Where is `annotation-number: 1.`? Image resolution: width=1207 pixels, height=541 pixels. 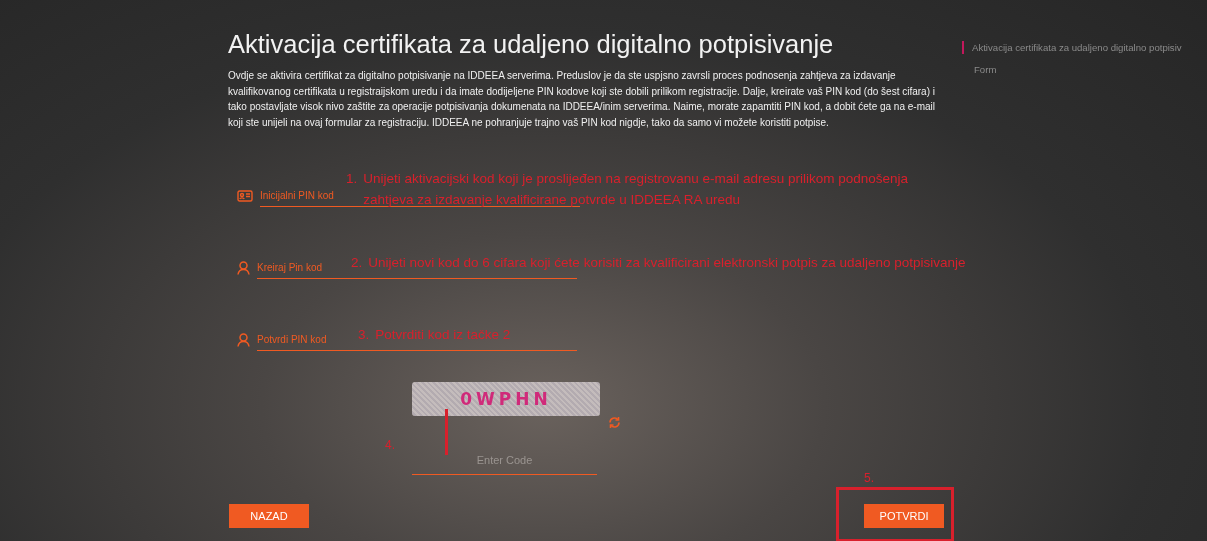
annotation-number: 1. is located at coordinates (352, 179).